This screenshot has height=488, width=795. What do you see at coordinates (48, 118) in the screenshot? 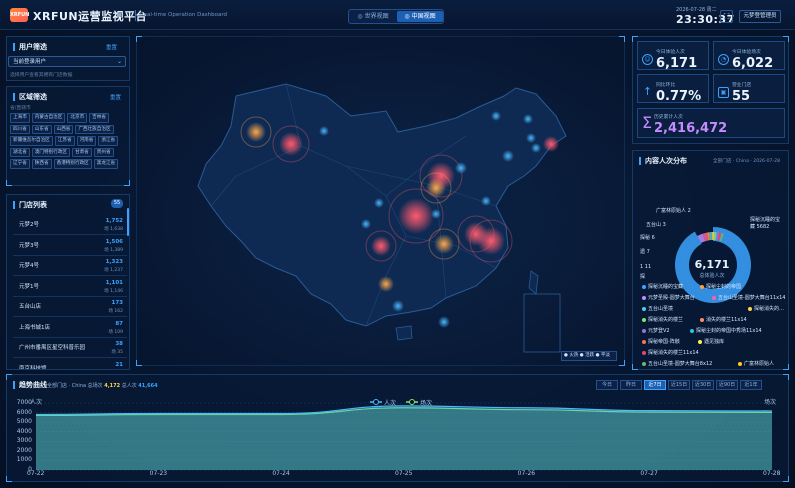
I see `region-chip: 内蒙古自治区` at bounding box center [48, 118].